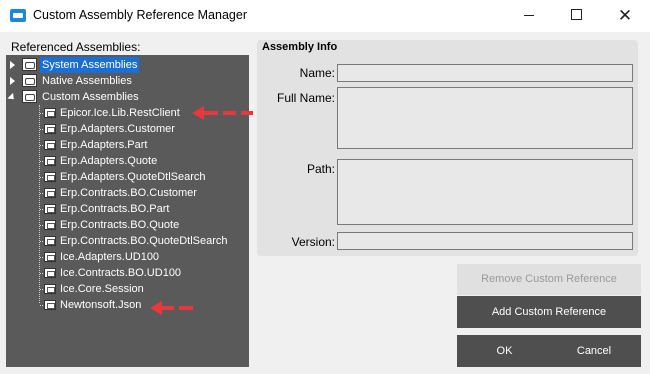 Image resolution: width=650 pixels, height=374 pixels. Describe the element at coordinates (317, 73) in the screenshot. I see `name-label: Name:` at that location.